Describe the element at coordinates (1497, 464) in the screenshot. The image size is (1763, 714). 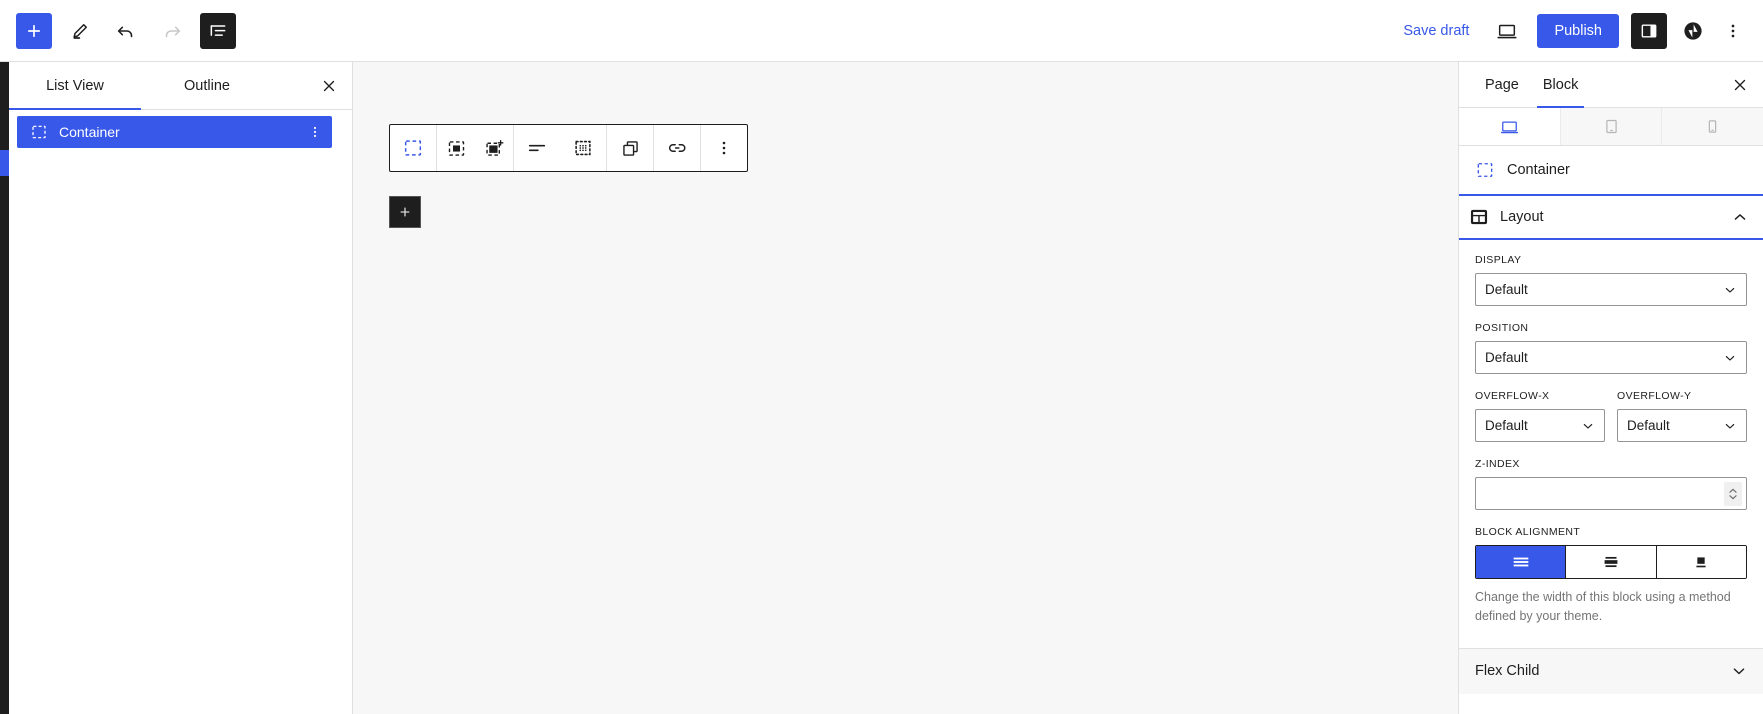
I see `label-z-index: Z-INDEX` at that location.